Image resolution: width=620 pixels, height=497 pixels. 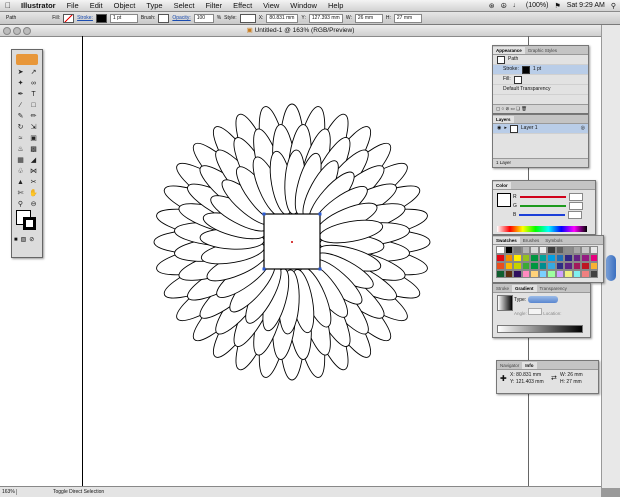 What do you see at coordinates (407, 18) in the screenshot?
I see `h-field: 27 mm` at bounding box center [407, 18].